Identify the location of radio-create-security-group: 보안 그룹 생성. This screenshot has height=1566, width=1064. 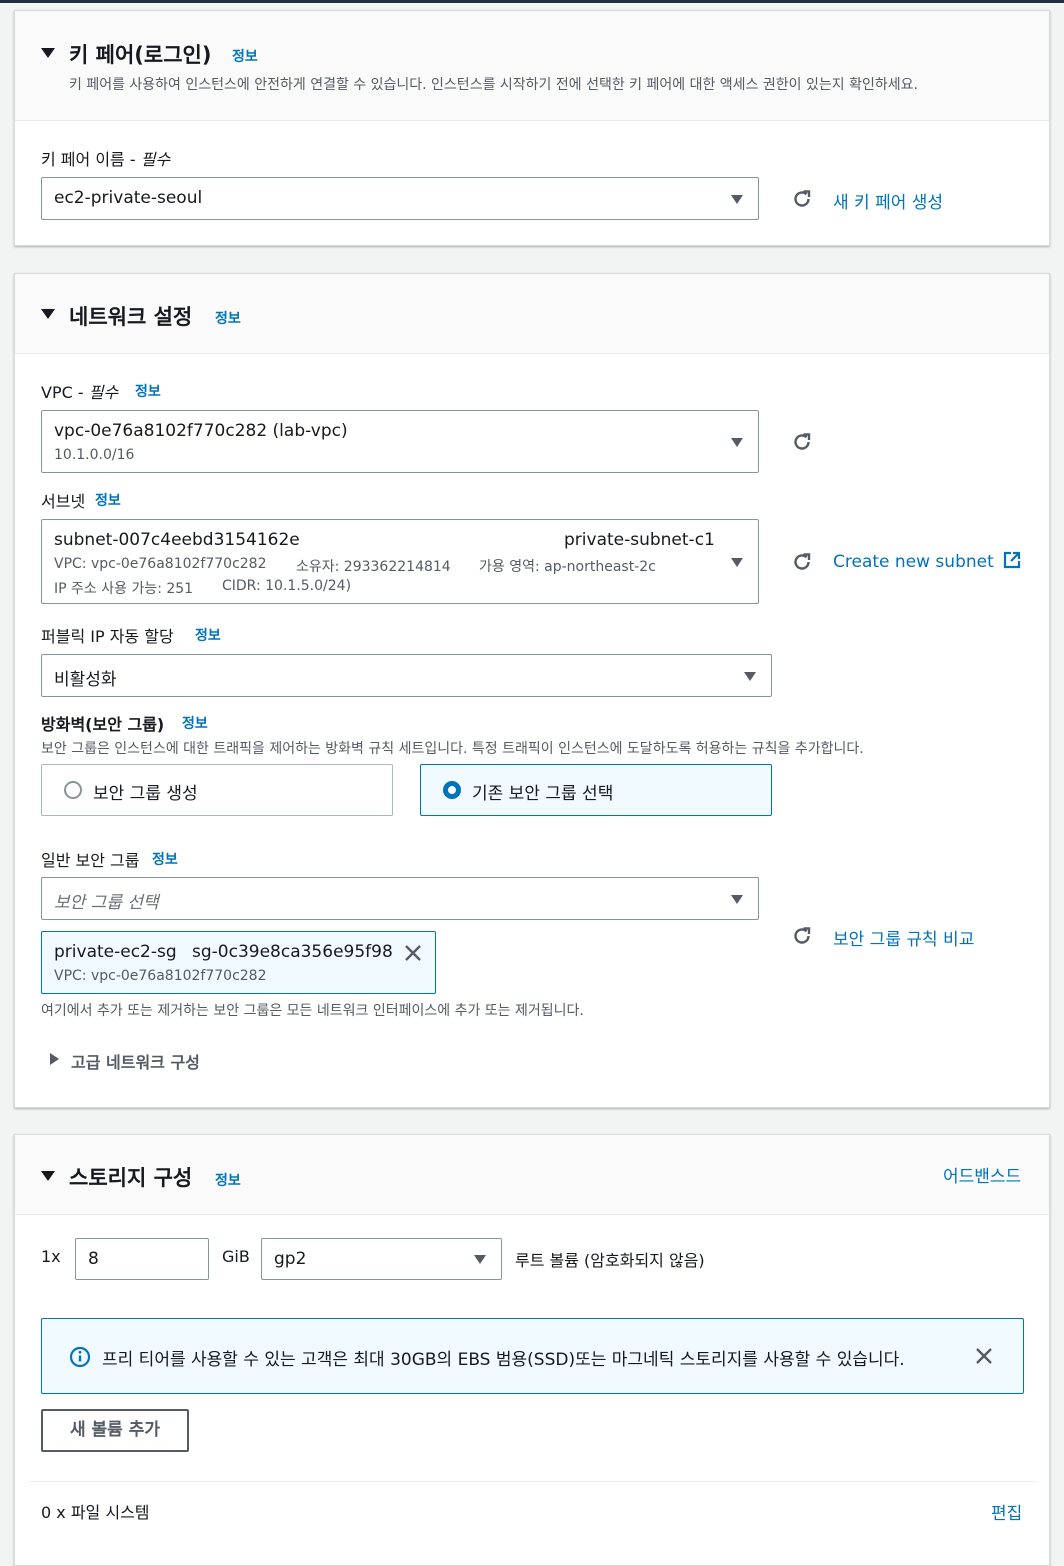
(217, 790).